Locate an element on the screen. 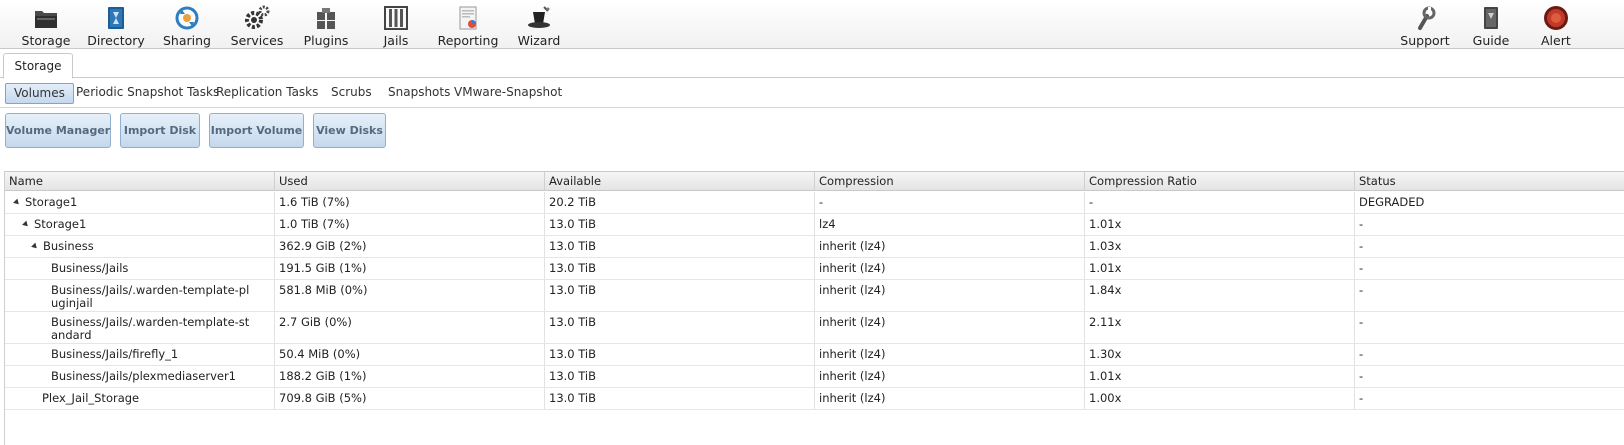 Image resolution: width=1624 pixels, height=445 pixels. reporting-icon is located at coordinates (468, 18).